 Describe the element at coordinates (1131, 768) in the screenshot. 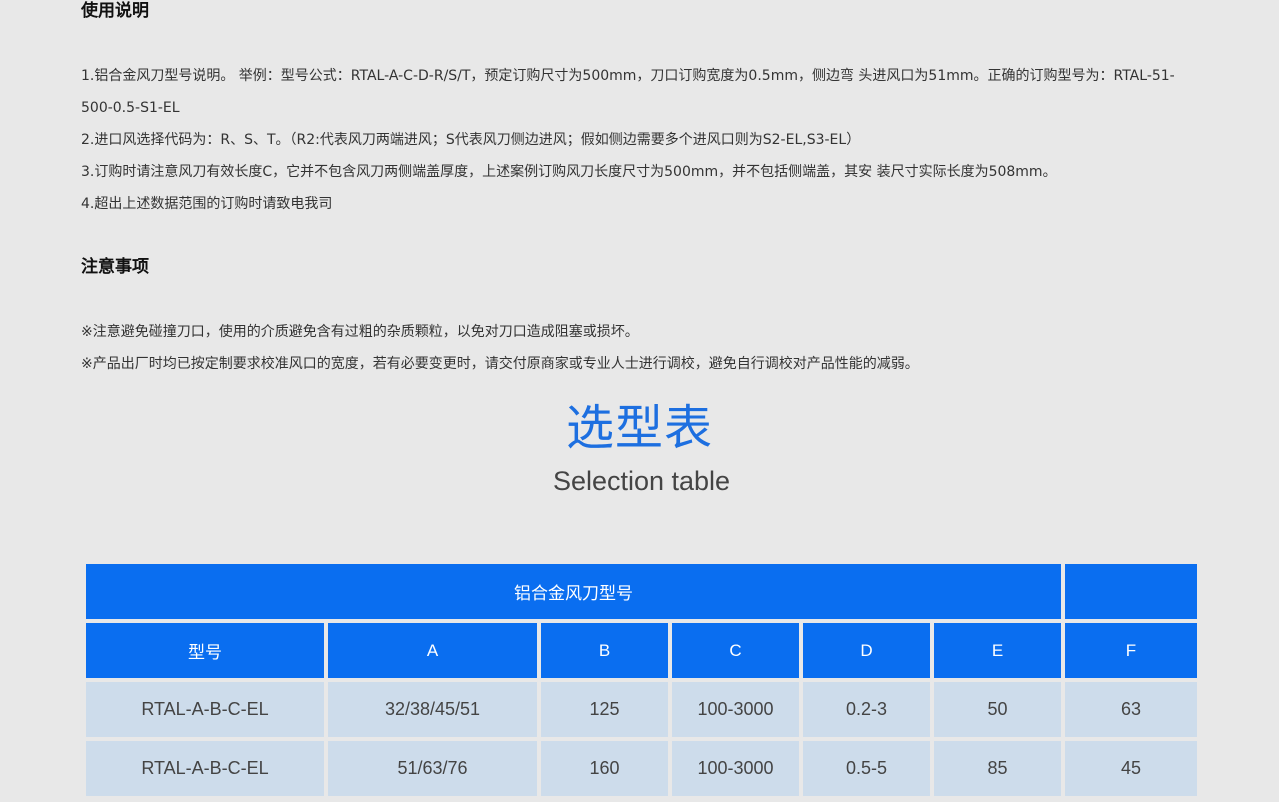

I see `table-cell: 45` at that location.